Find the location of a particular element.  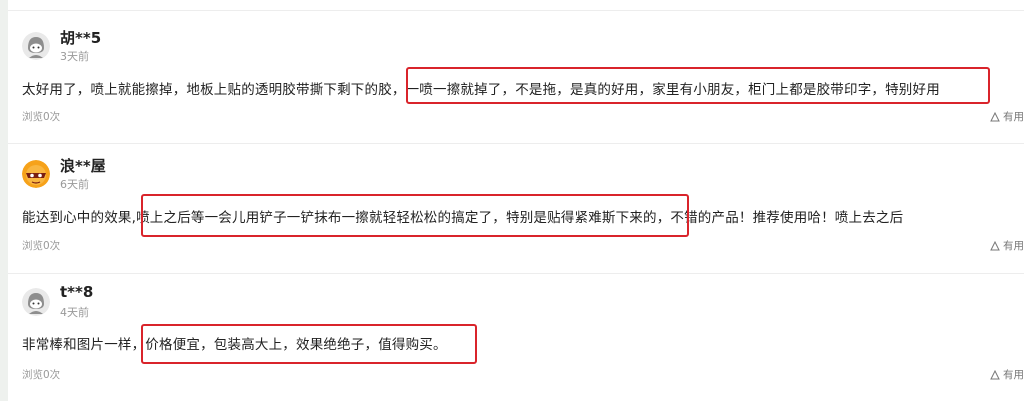

left-gutter is located at coordinates (4, 200).